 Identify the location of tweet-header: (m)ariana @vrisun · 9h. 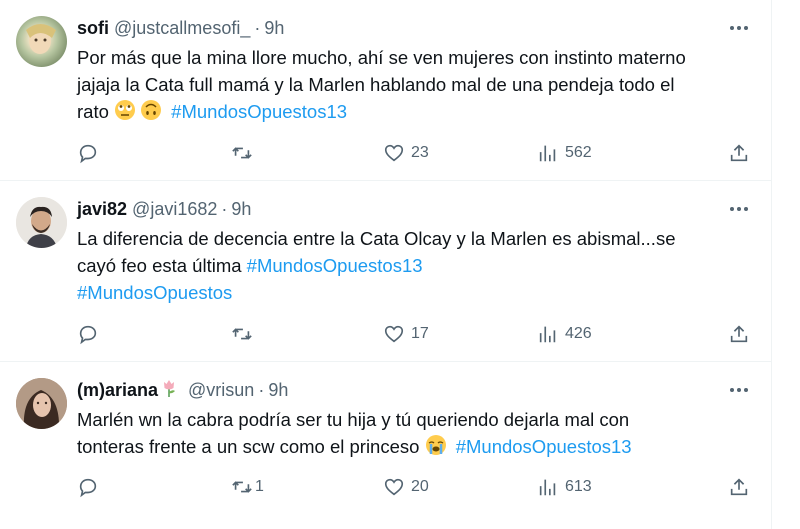
(414, 390).